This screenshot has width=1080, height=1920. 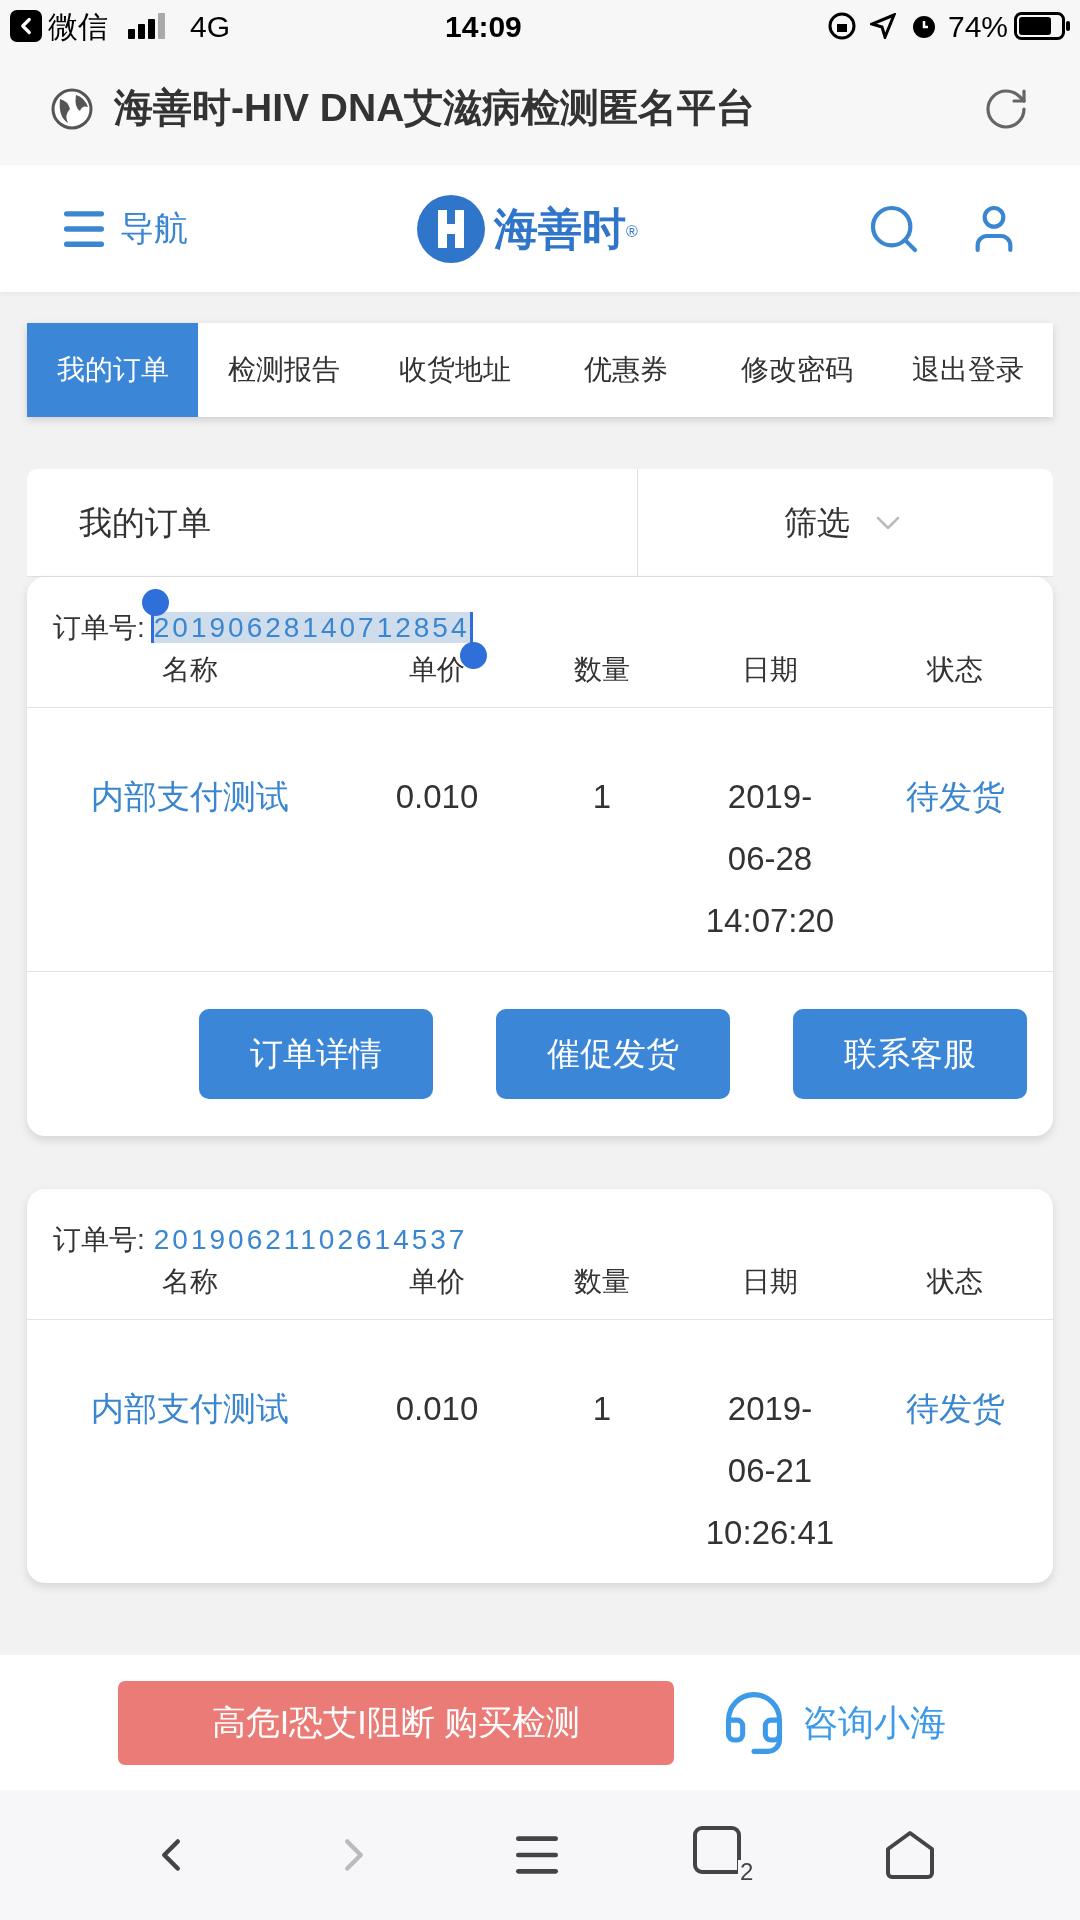 What do you see at coordinates (78, 26) in the screenshot?
I see `back-app-label: 微信` at bounding box center [78, 26].